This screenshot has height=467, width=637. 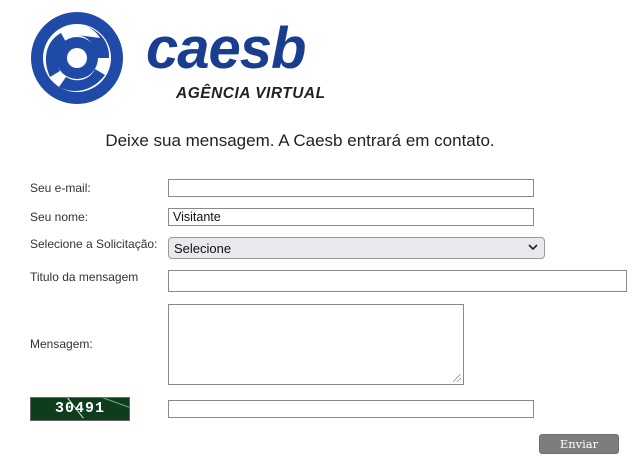 I want to click on name-field, so click(x=351, y=217).